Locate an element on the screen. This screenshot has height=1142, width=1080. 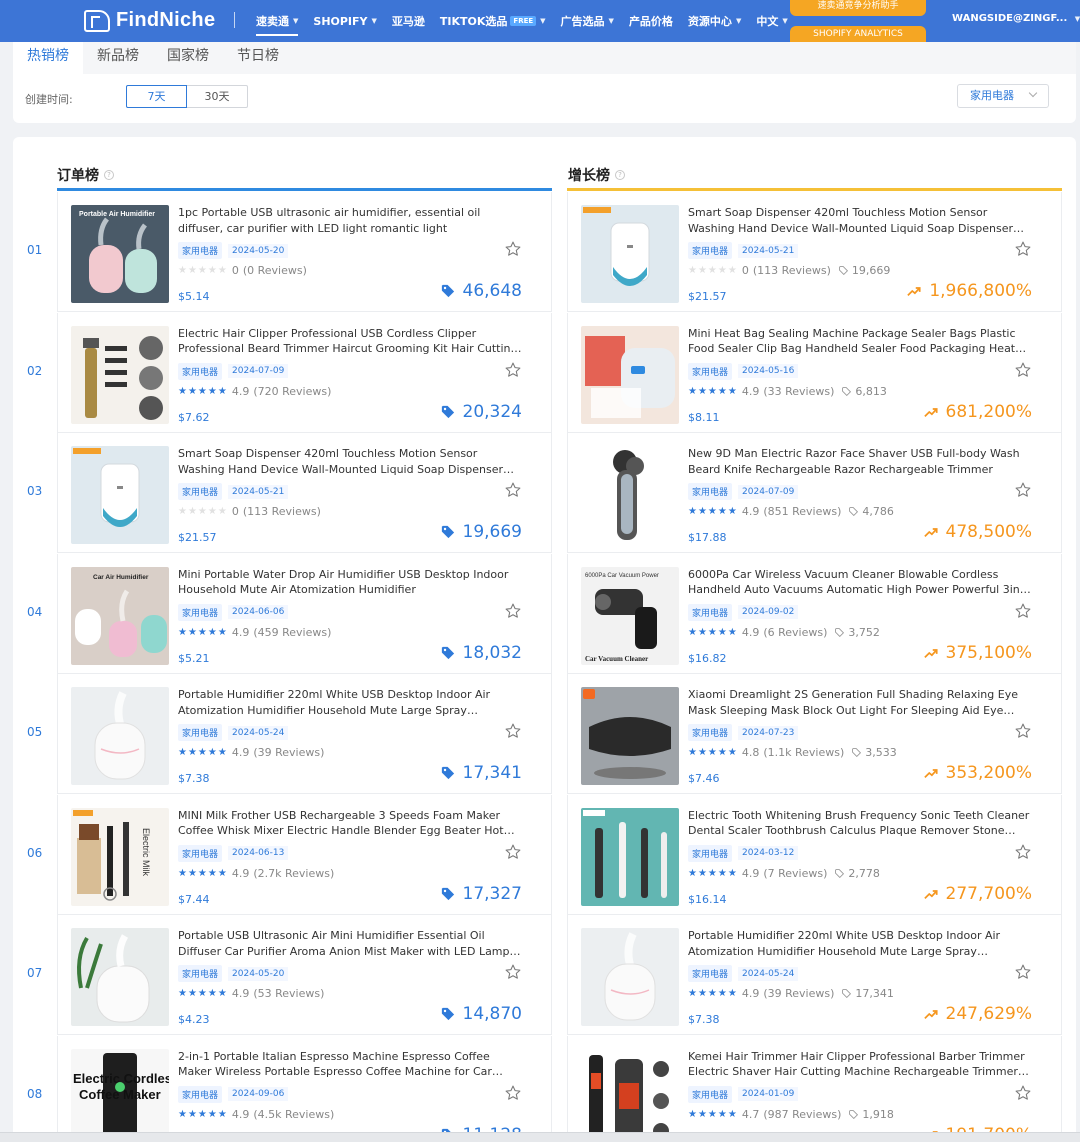
product-thumbnail: Electric Milk is located at coordinates (120, 856).